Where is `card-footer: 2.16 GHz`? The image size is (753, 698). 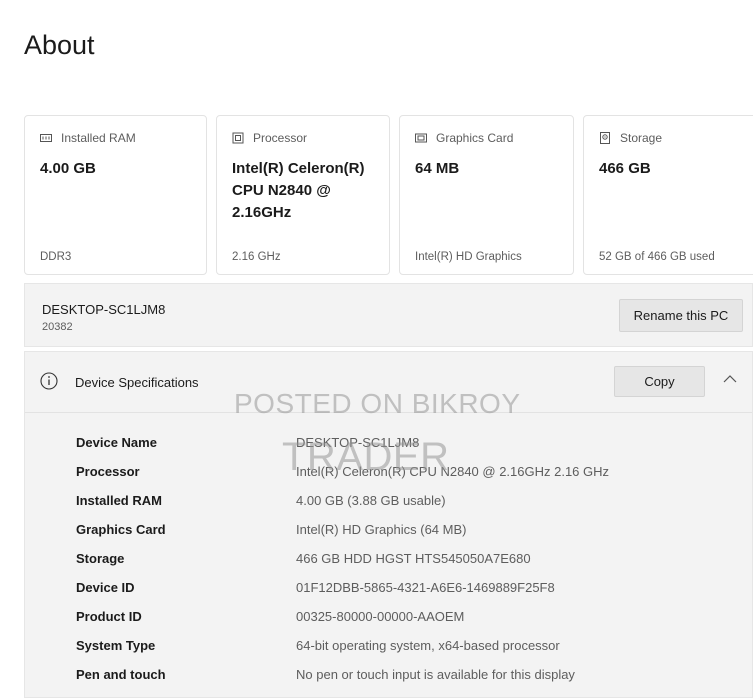 card-footer: 2.16 GHz is located at coordinates (256, 257).